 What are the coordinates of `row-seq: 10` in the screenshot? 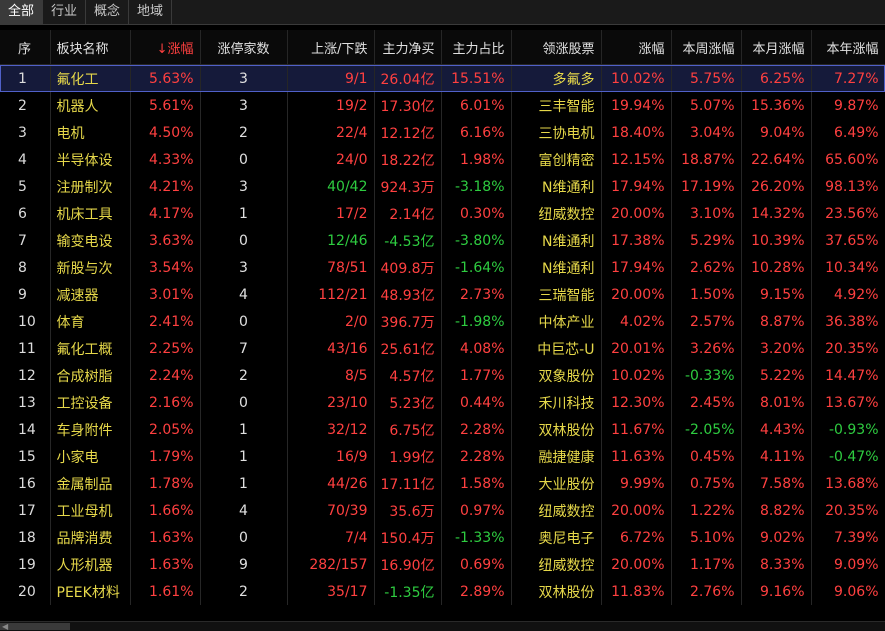 It's located at (25, 321).